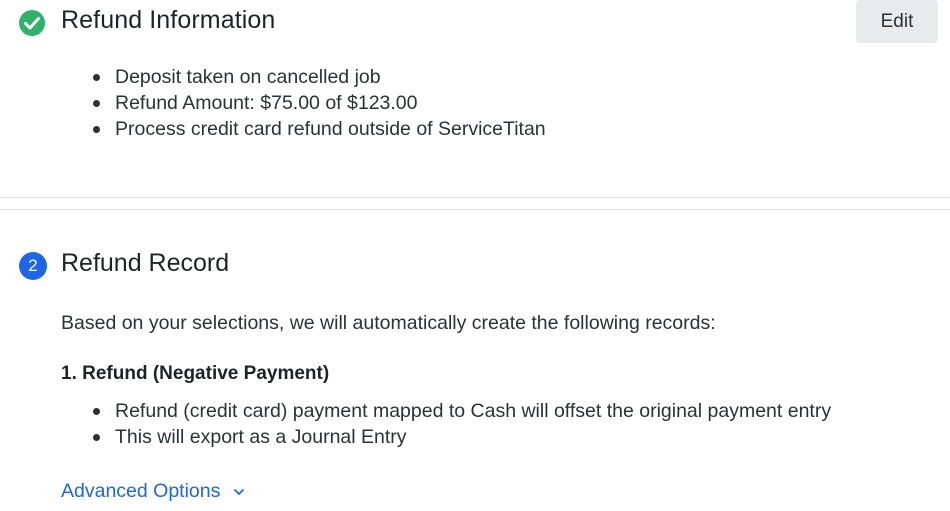 The image size is (950, 511). I want to click on advanced-options-link: Advanced Options, so click(153, 491).